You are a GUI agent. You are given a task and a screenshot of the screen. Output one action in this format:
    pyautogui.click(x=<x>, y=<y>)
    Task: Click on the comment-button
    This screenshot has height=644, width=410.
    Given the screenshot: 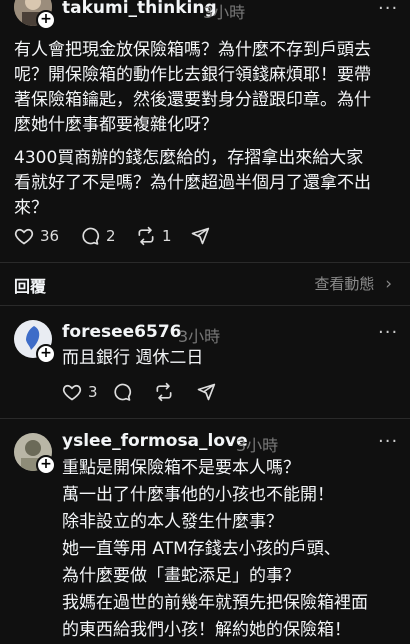 What is the action you would take?
    pyautogui.click(x=122, y=392)
    